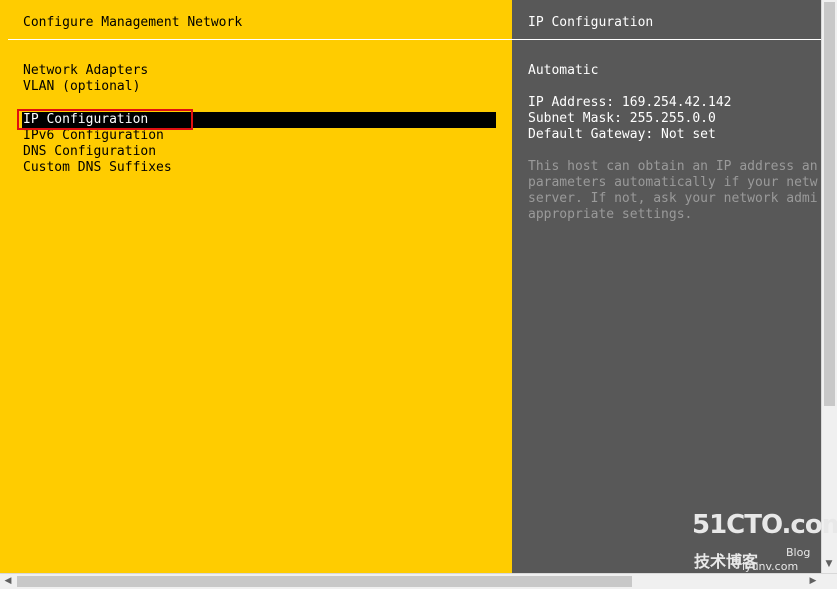  I want to click on ip-address-value: IP Address: 169.254.42.142, so click(630, 102).